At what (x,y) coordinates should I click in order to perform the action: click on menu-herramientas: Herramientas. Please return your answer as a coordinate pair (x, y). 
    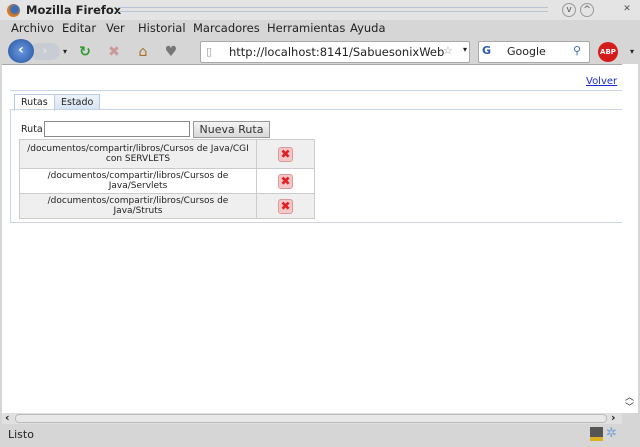
    Looking at the image, I should click on (306, 28).